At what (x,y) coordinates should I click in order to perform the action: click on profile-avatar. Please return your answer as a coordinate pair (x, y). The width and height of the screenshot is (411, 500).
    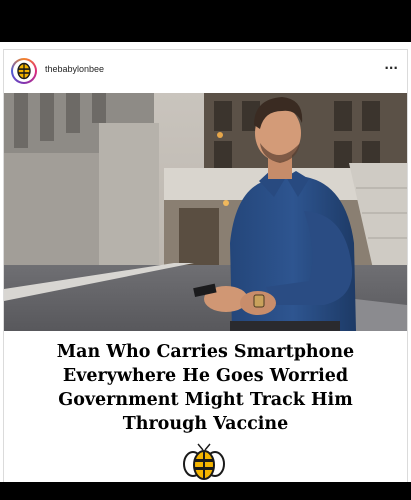
    Looking at the image, I should click on (24, 71).